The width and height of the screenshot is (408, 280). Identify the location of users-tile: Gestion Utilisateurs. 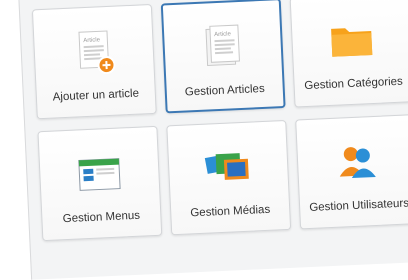
(351, 172).